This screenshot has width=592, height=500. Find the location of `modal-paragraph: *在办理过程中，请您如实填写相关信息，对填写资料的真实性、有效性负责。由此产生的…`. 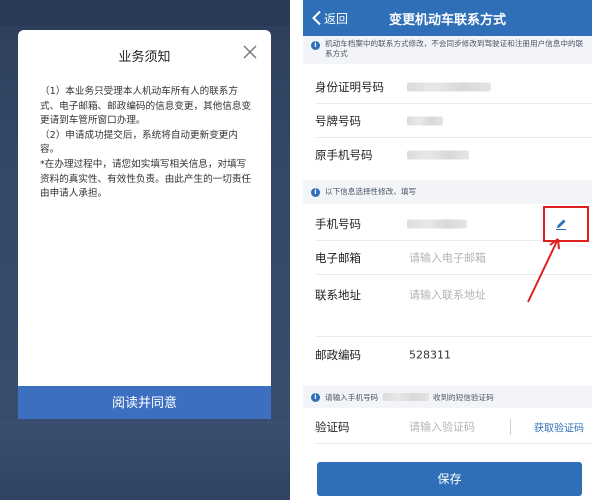

modal-paragraph: *在办理过程中，请您如实填写相关信息，对填写资料的真实性、有效性负责。由此产生的… is located at coordinates (146, 179).